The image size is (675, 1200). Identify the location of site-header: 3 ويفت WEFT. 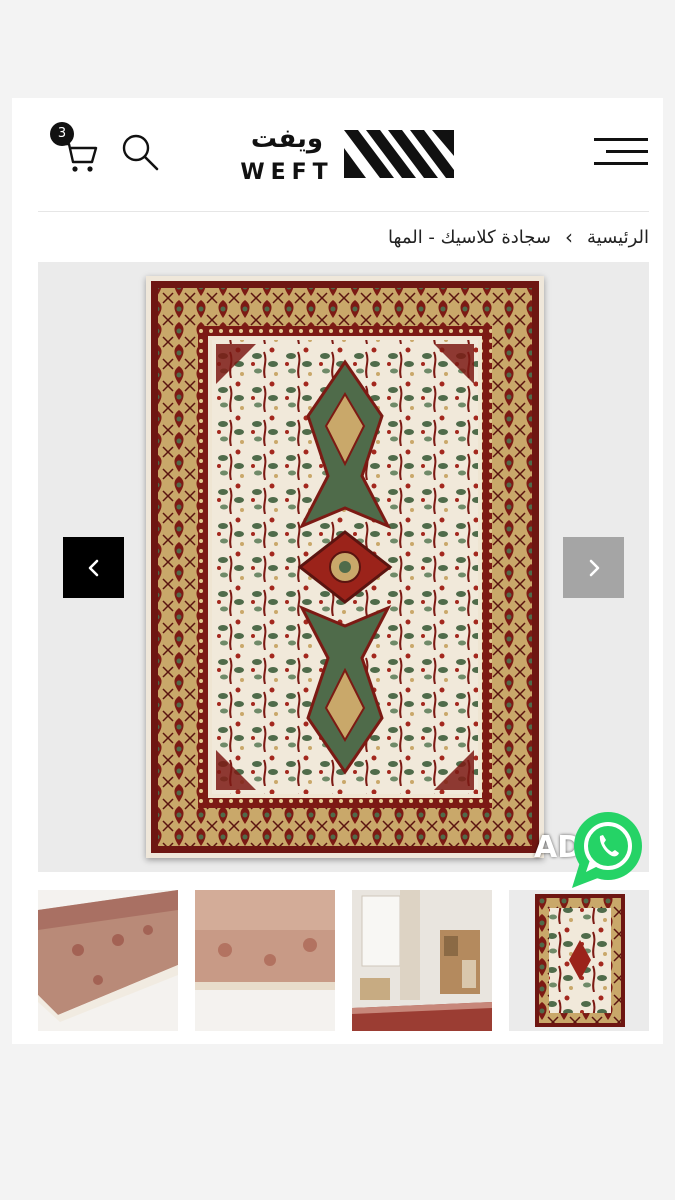
(337, 154).